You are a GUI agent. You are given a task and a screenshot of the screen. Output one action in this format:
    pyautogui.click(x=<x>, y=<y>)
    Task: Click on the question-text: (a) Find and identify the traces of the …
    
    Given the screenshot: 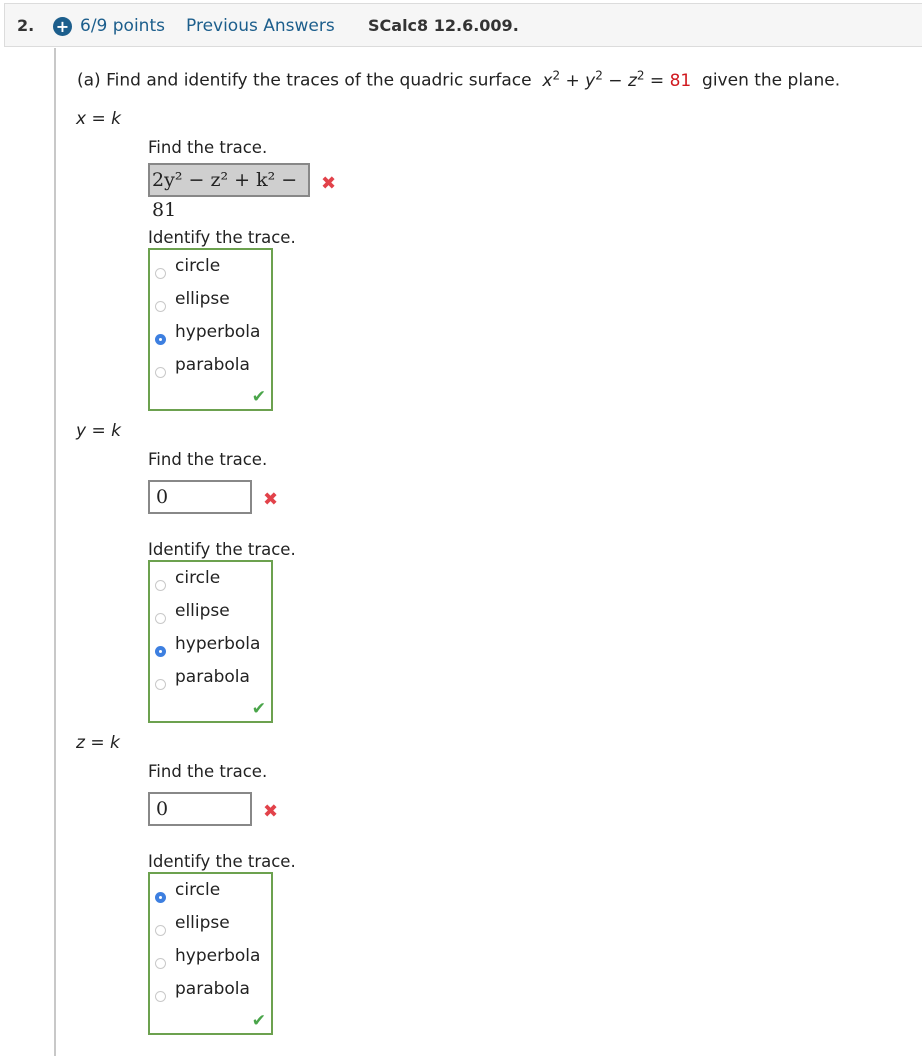 What is the action you would take?
    pyautogui.click(x=458, y=79)
    